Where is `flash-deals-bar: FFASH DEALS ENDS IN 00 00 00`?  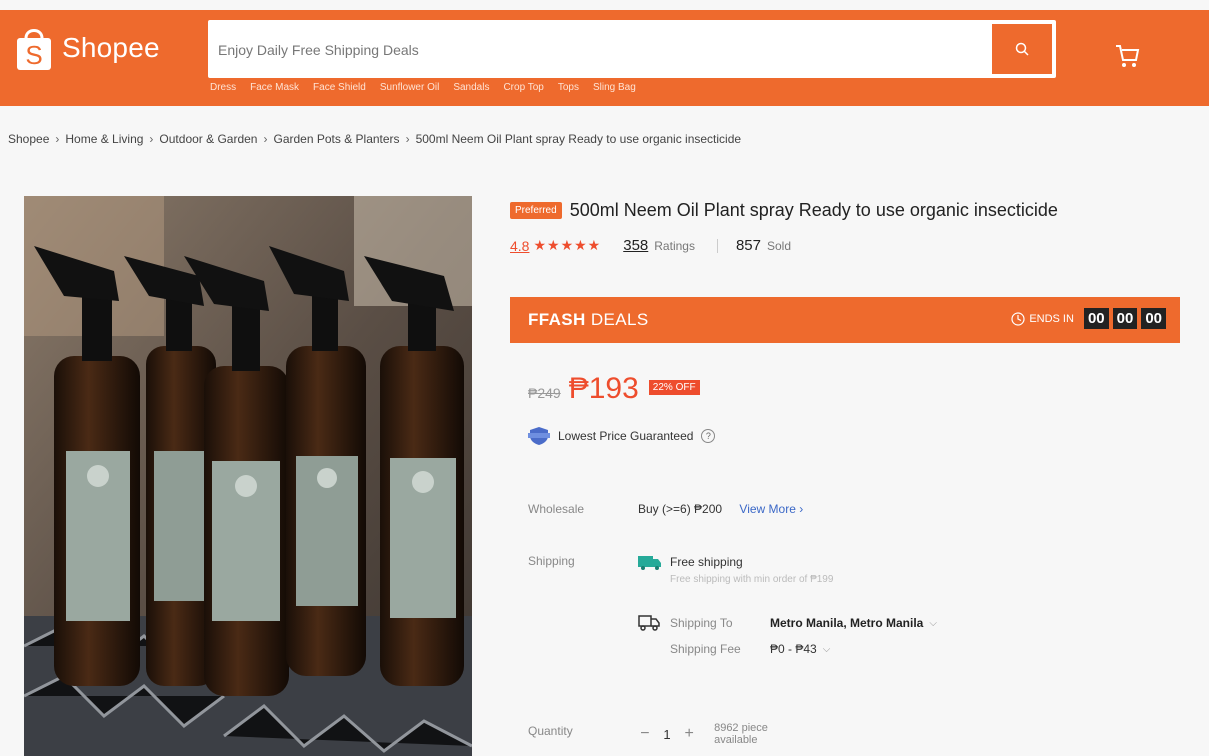 flash-deals-bar: FFASH DEALS ENDS IN 00 00 00 is located at coordinates (845, 320).